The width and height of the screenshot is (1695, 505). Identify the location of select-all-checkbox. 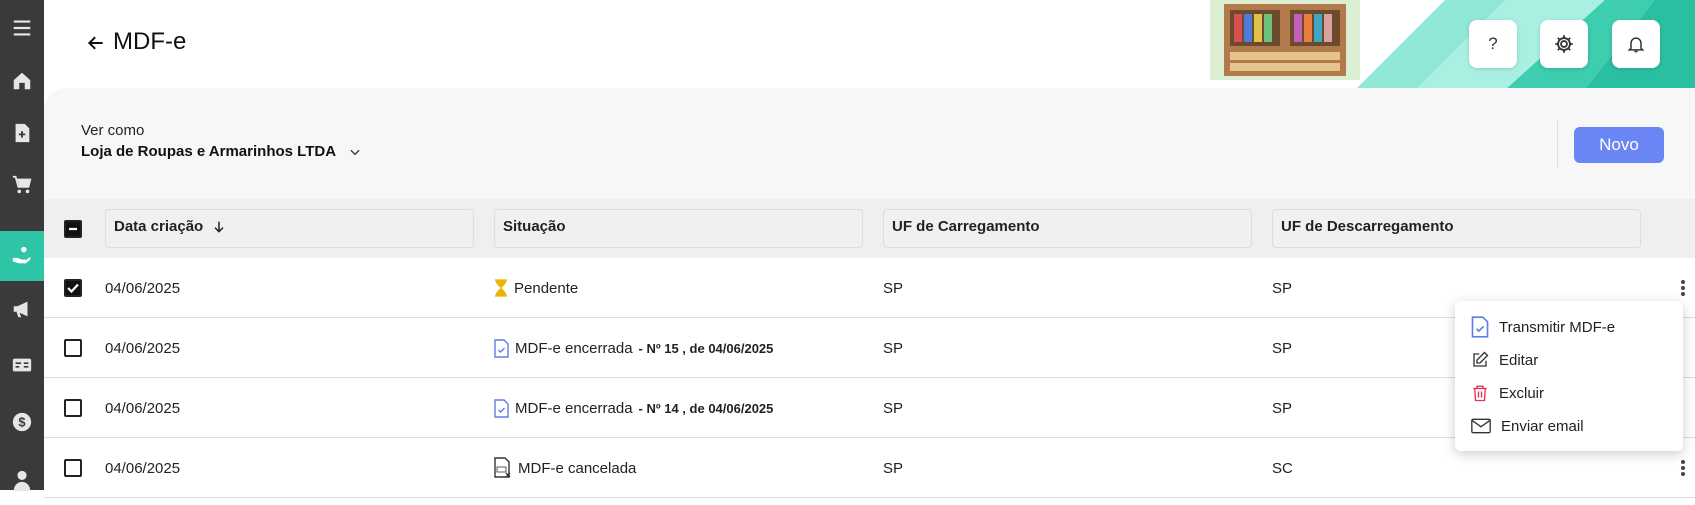
(73, 229).